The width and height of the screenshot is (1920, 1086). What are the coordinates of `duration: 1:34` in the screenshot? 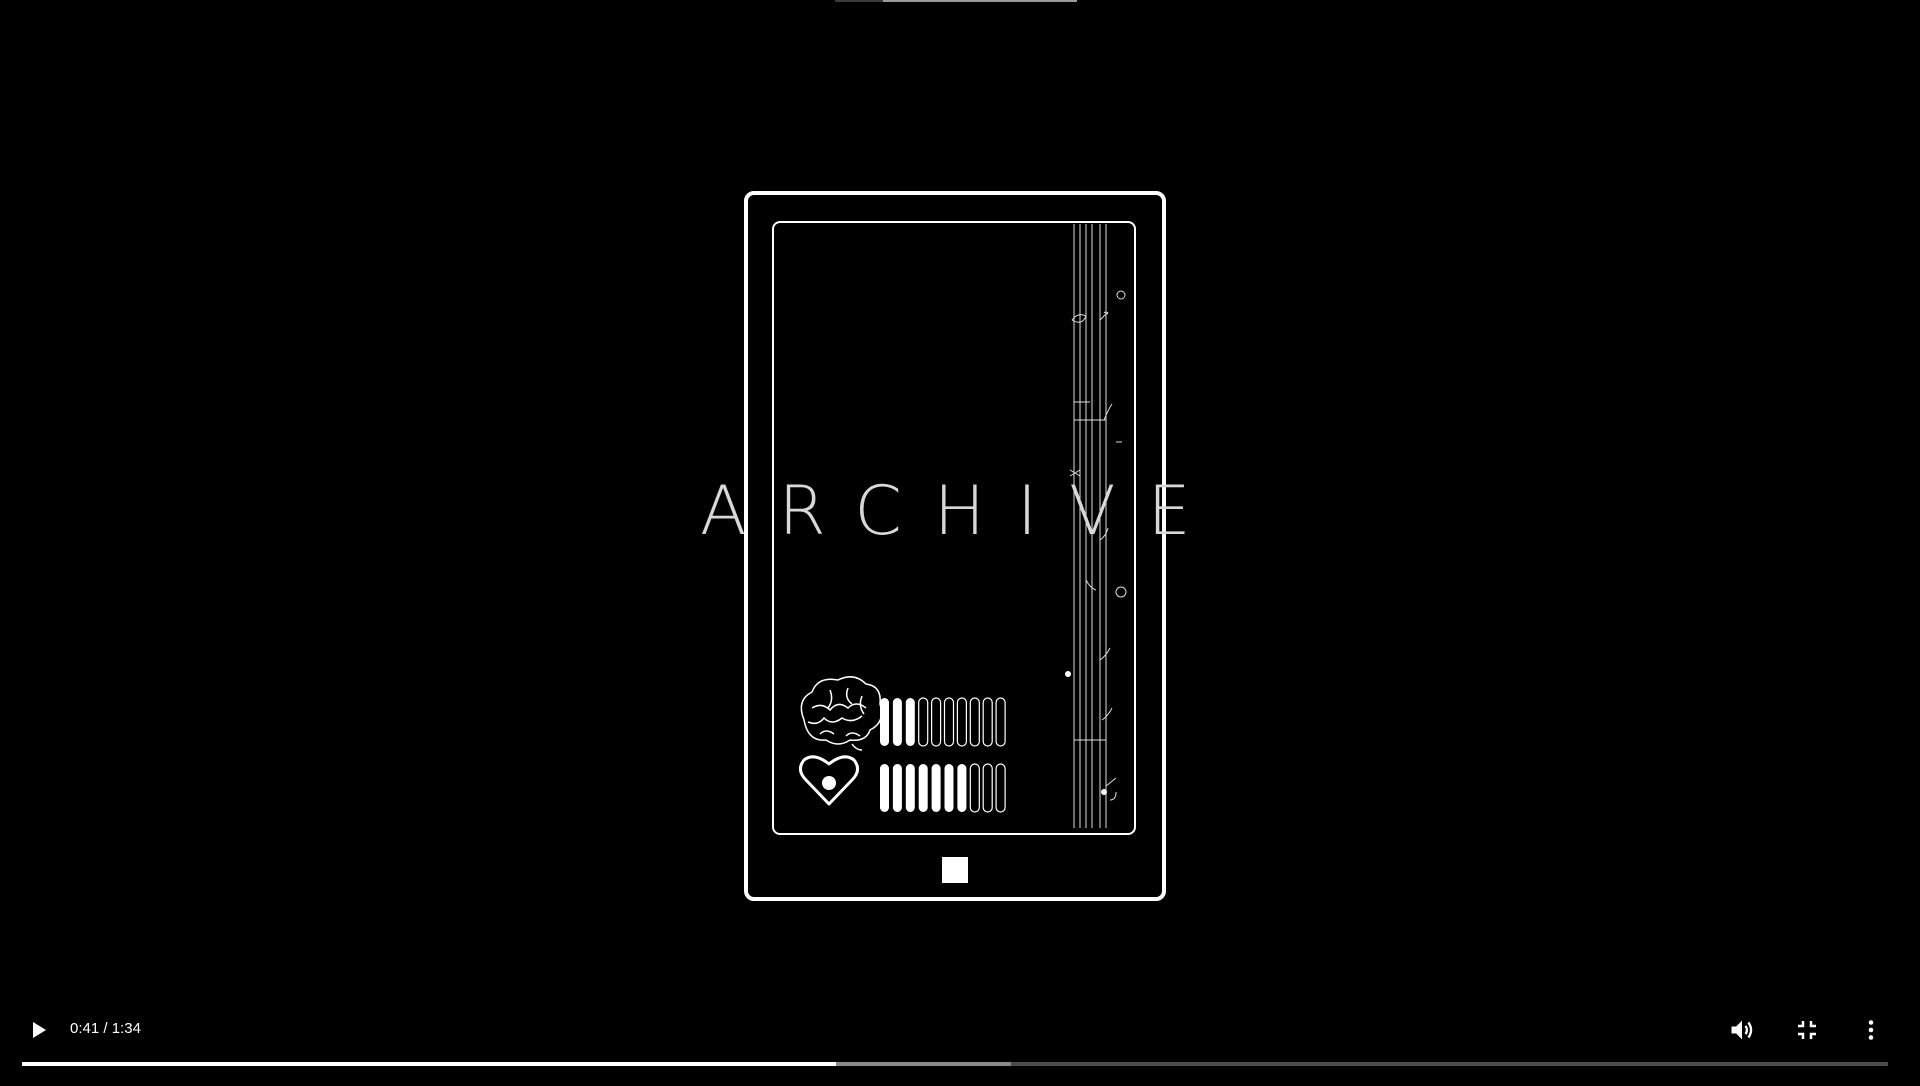 It's located at (126, 1028).